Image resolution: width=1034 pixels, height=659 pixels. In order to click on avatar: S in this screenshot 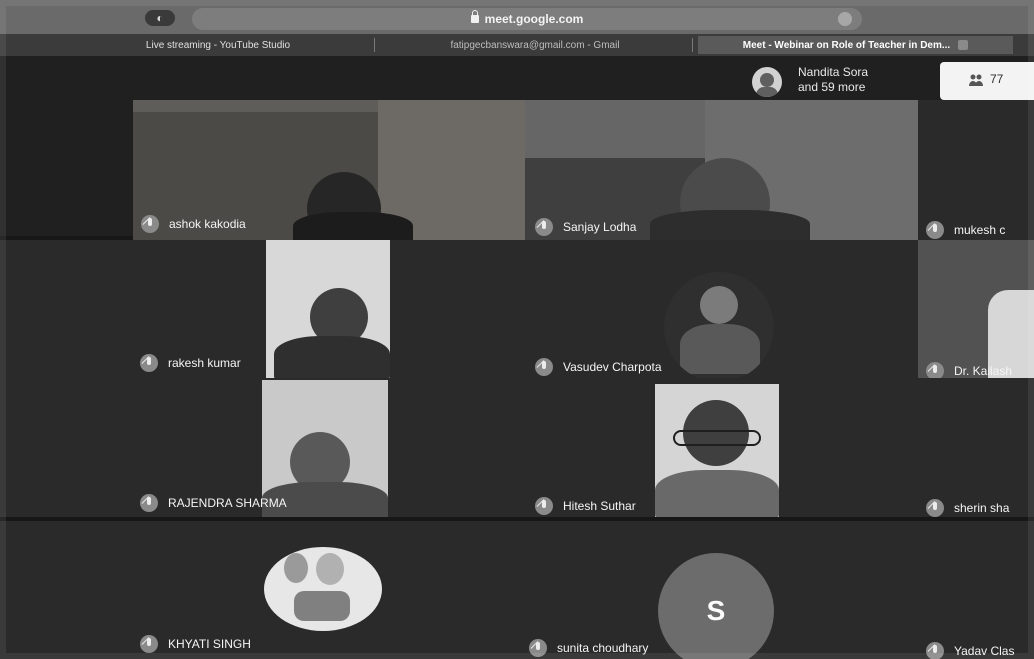, I will do `click(716, 606)`.